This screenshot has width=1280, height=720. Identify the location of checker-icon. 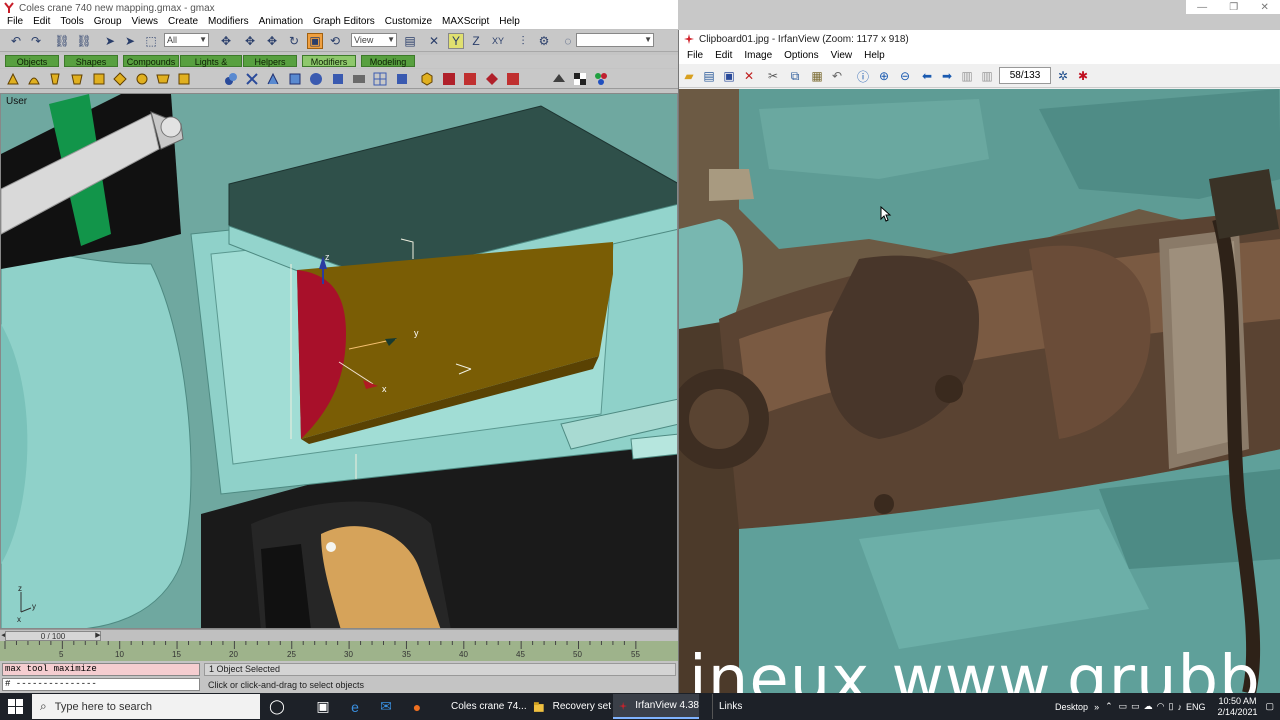
(580, 79).